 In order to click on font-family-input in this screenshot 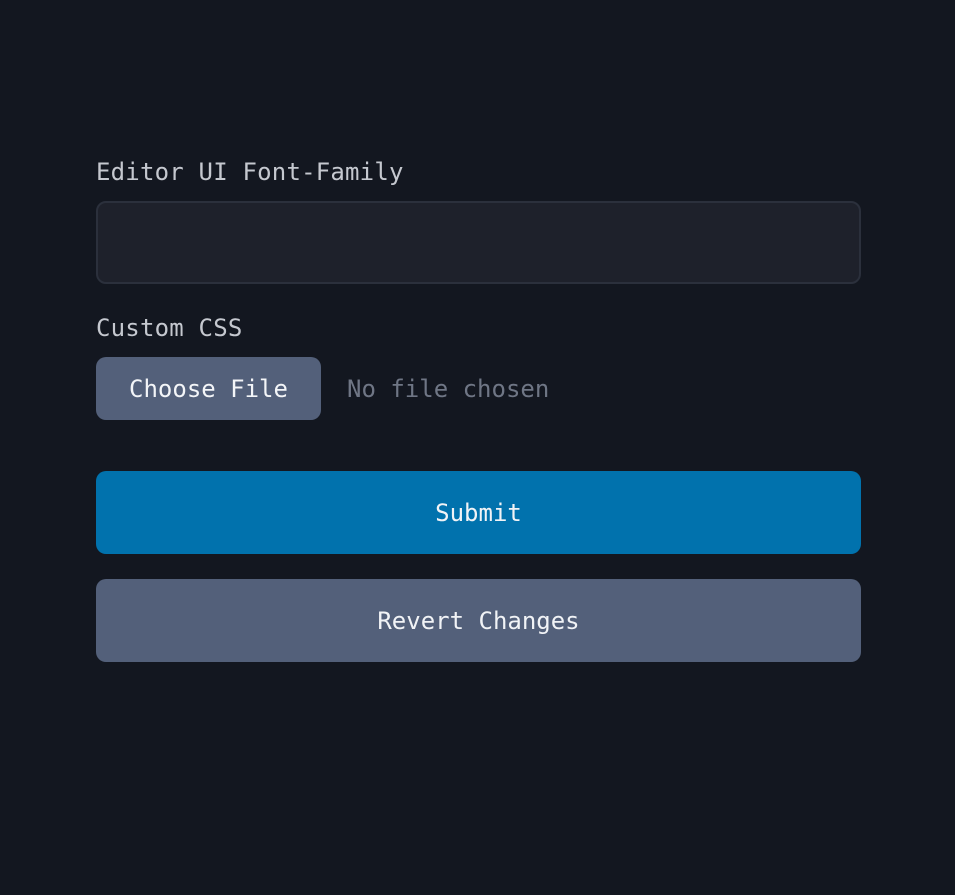, I will do `click(478, 242)`.